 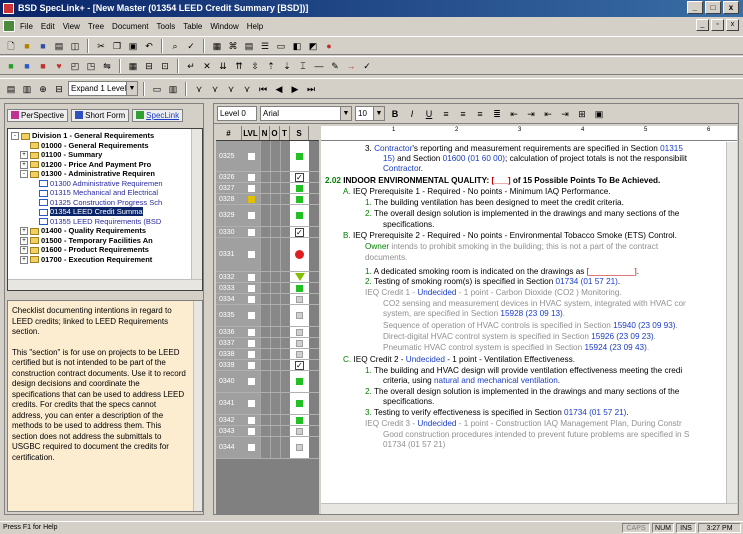 What do you see at coordinates (59, 89) in the screenshot?
I see `collapse-icon: ⊟` at bounding box center [59, 89].